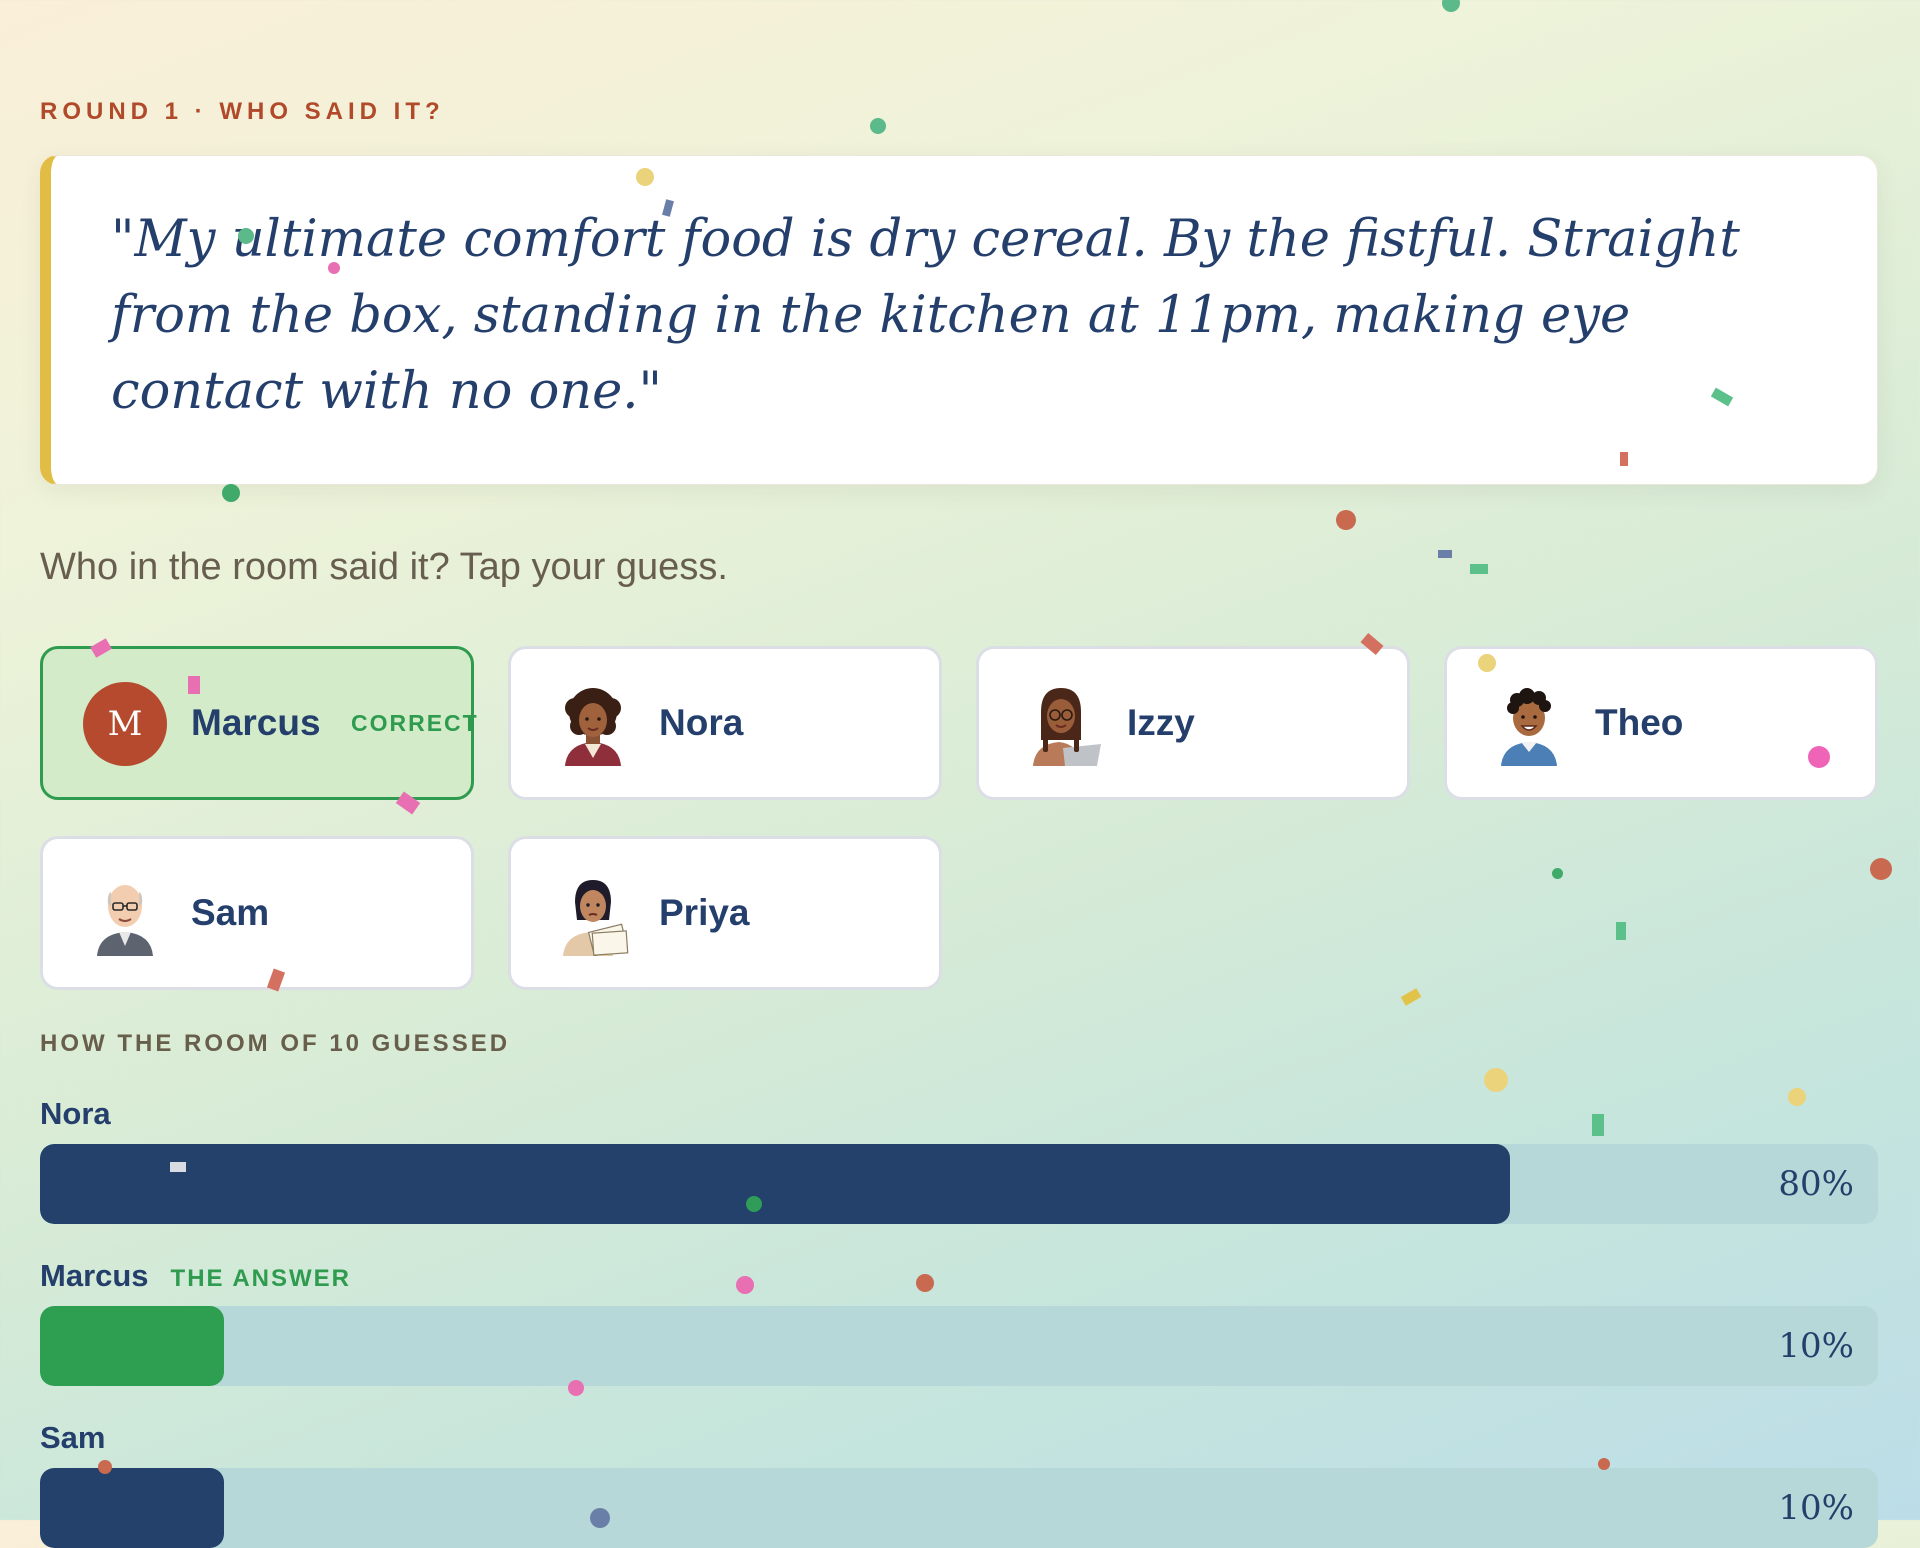 This screenshot has width=1920, height=1548. Describe the element at coordinates (125, 914) in the screenshot. I see `older-man-glasses-icon` at that location.